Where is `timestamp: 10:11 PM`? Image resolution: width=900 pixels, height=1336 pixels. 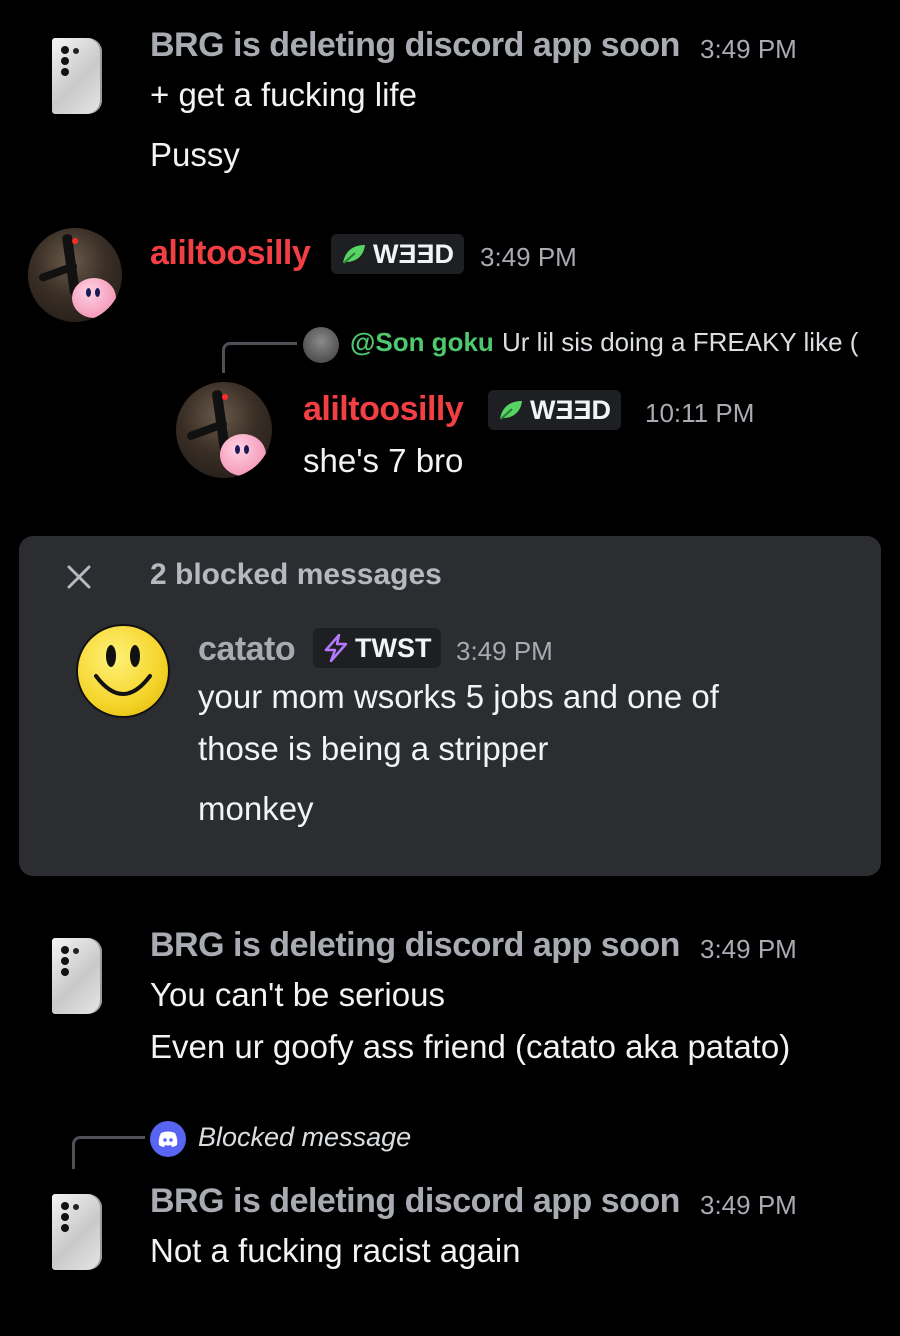
timestamp: 10:11 PM is located at coordinates (700, 413).